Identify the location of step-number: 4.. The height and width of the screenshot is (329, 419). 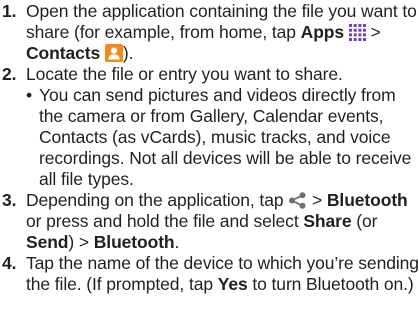
(9, 263).